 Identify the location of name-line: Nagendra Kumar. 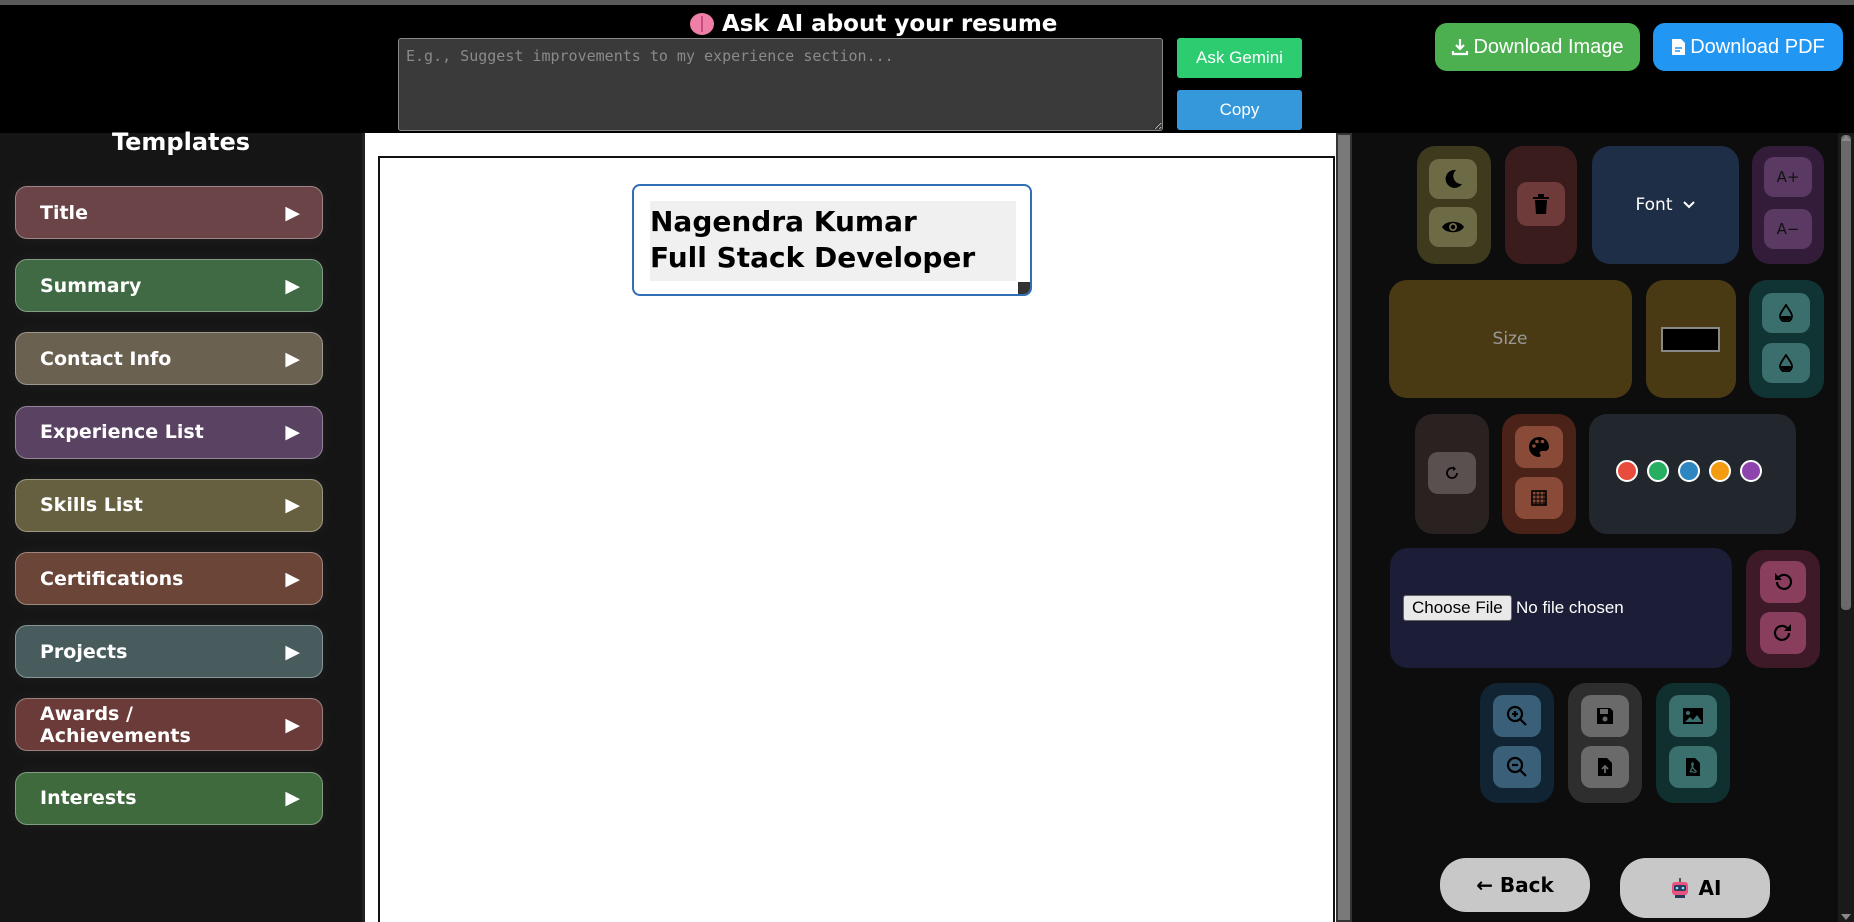
(783, 221).